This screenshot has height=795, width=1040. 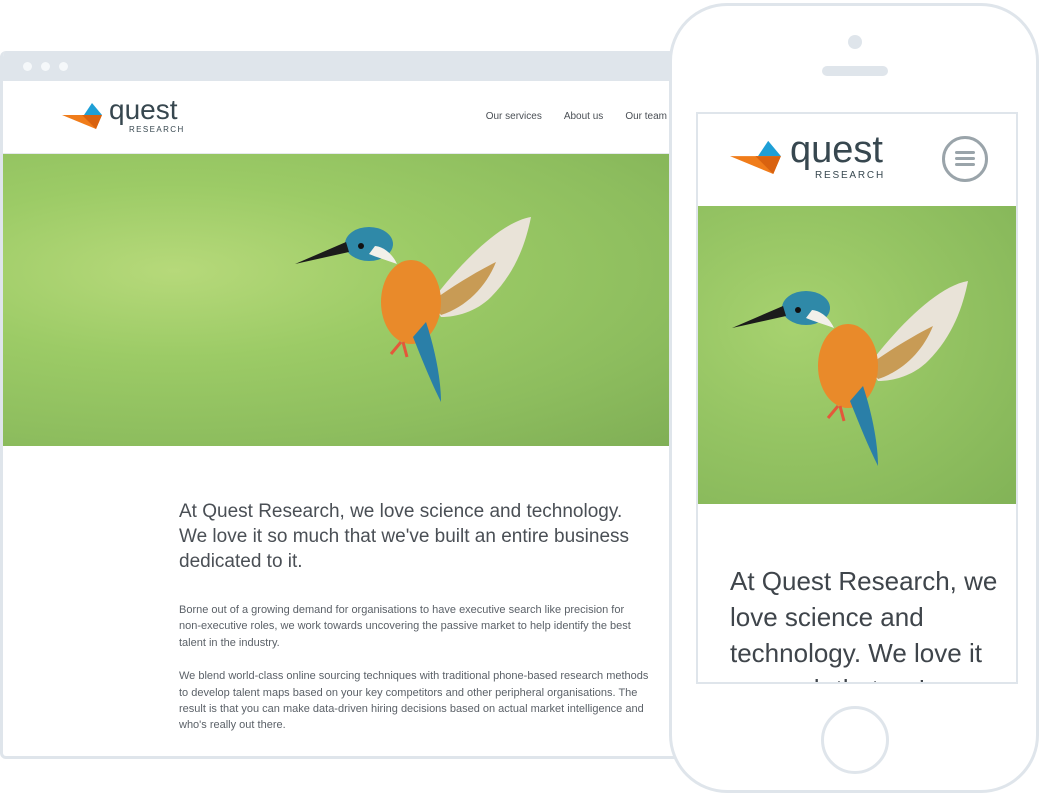 What do you see at coordinates (514, 116) in the screenshot?
I see `nav-our-services: Our services` at bounding box center [514, 116].